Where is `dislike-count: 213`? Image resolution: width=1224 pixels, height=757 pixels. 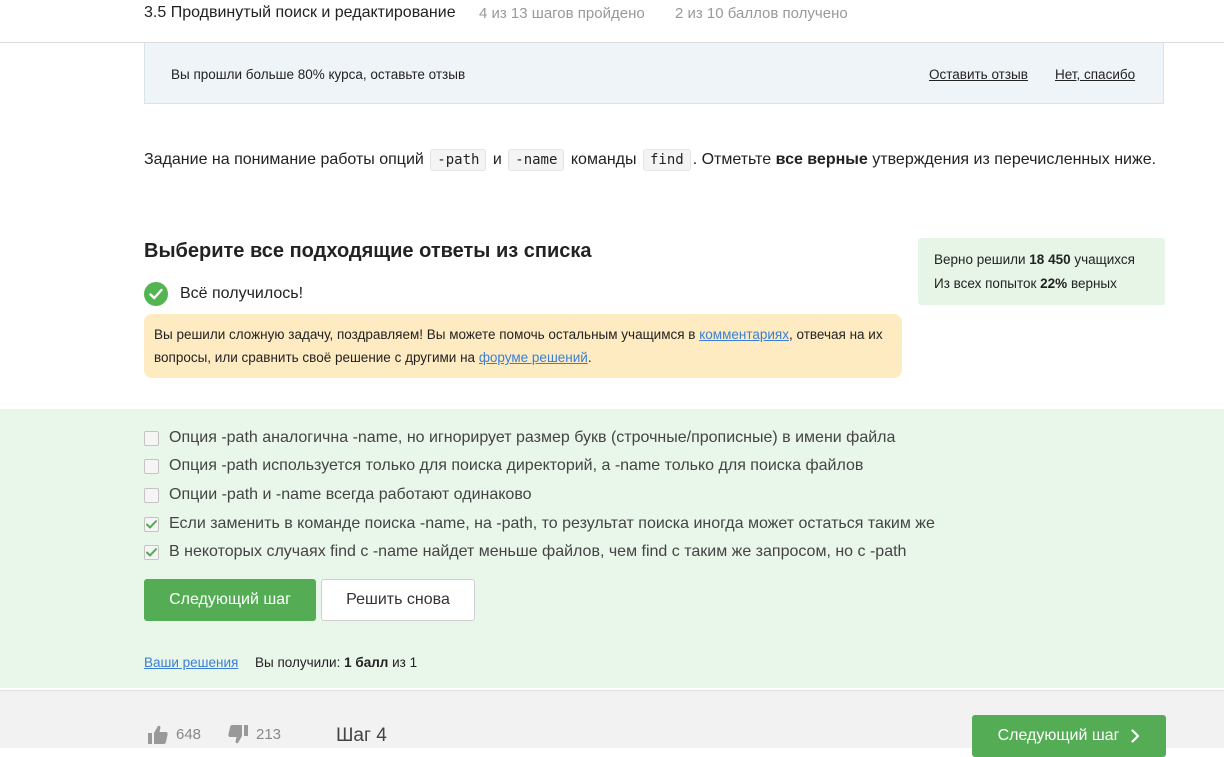 dislike-count: 213 is located at coordinates (269, 734).